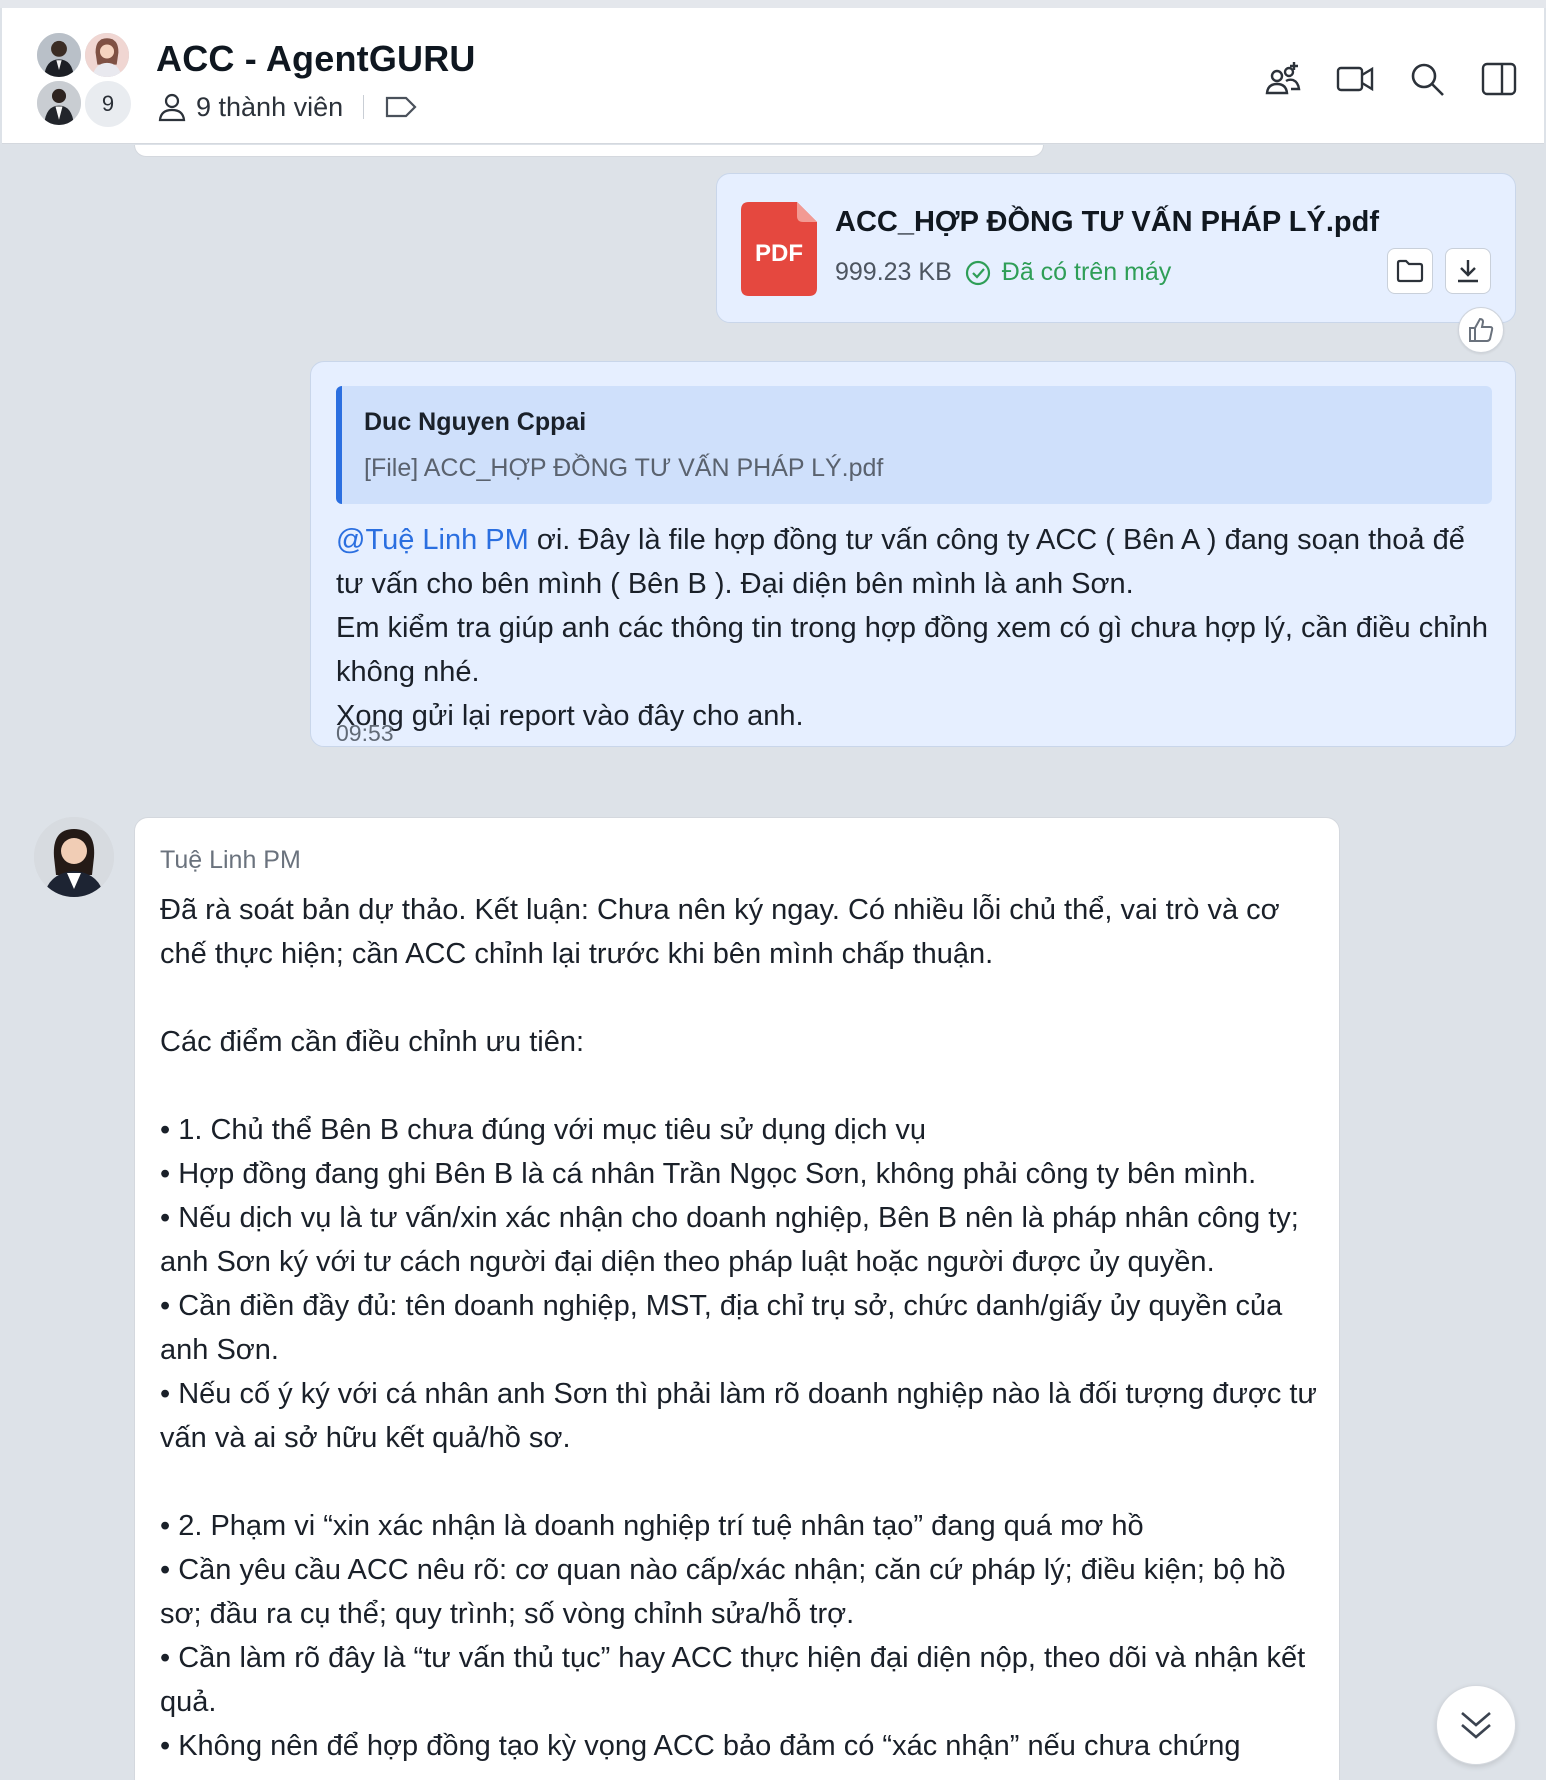 This screenshot has width=1546, height=1780. Describe the element at coordinates (773, 76) in the screenshot. I see `chat-header: 9 ACC - AgentGURU 9 thành viên` at that location.